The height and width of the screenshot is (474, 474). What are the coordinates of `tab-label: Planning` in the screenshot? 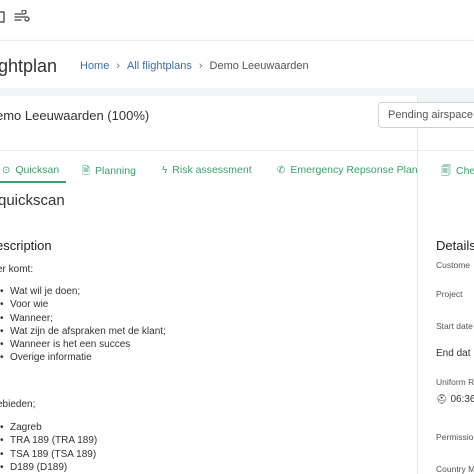 It's located at (115, 171).